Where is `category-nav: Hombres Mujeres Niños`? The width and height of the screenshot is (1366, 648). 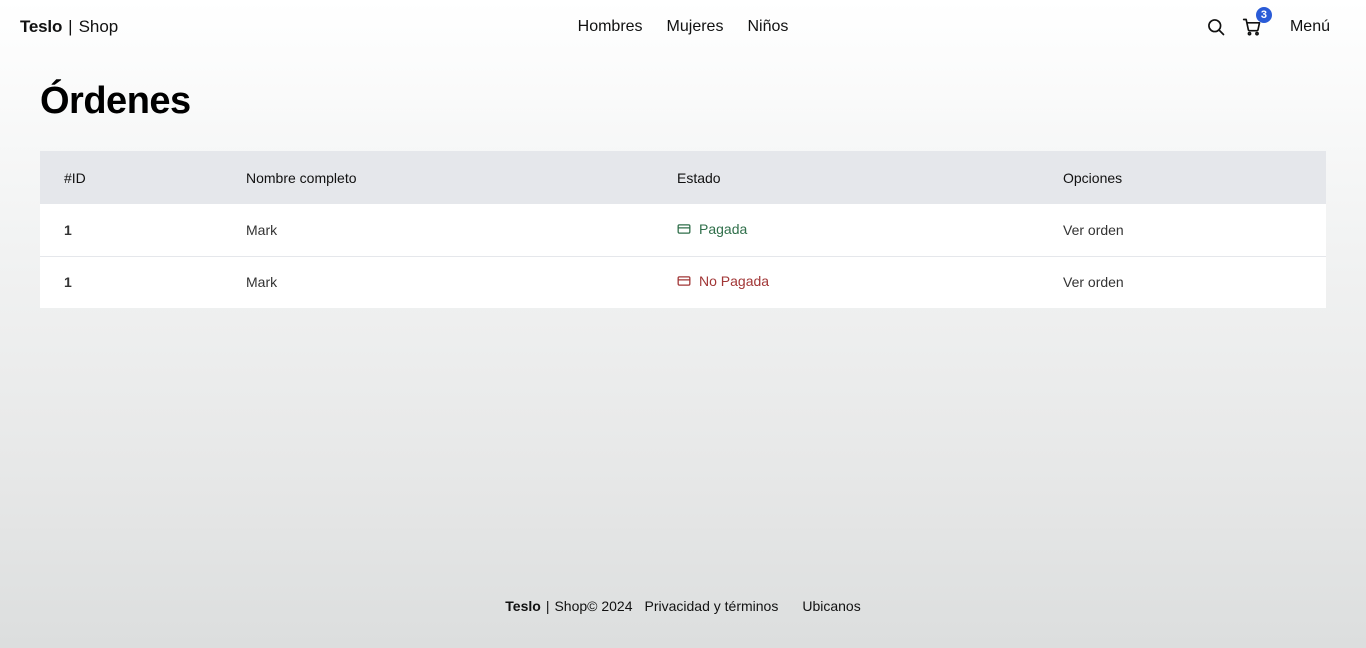 category-nav: Hombres Mujeres Niños is located at coordinates (683, 27).